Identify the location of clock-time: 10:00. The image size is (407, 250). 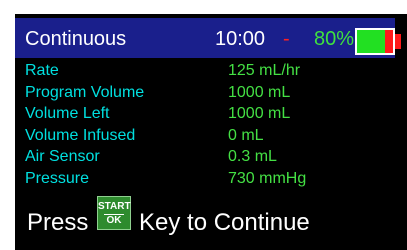
(240, 39).